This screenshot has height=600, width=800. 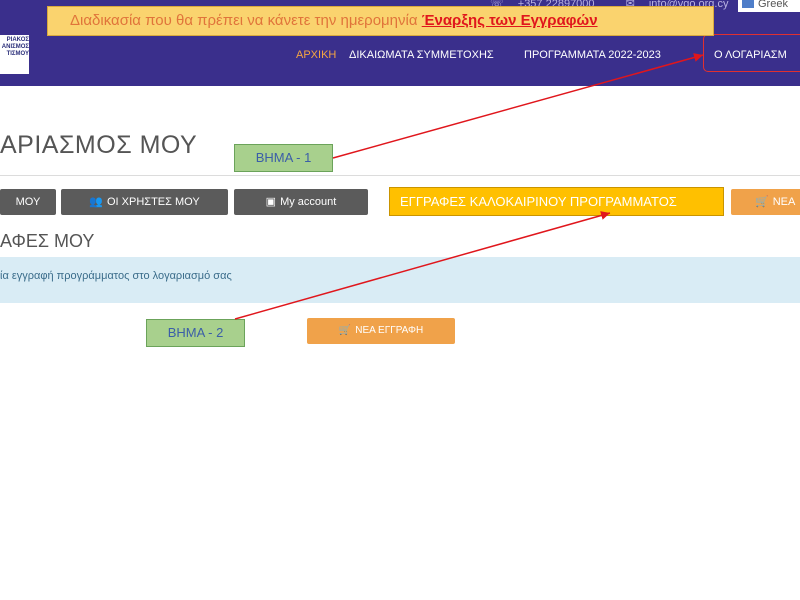 What do you see at coordinates (592, 55) in the screenshot?
I see `nav-programs: ΠΡΟΓΡΑΜΜΑΤΑ 2022-2023` at bounding box center [592, 55].